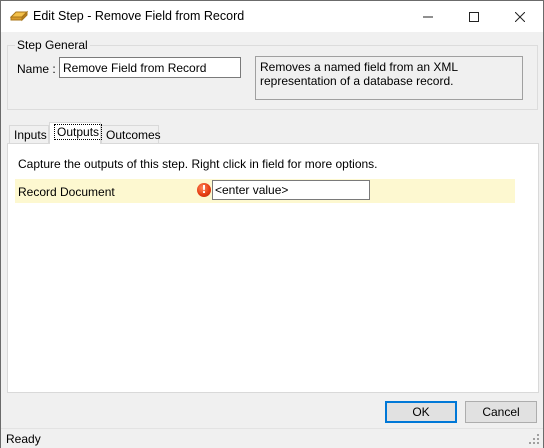  I want to click on error-icon: !, so click(204, 190).